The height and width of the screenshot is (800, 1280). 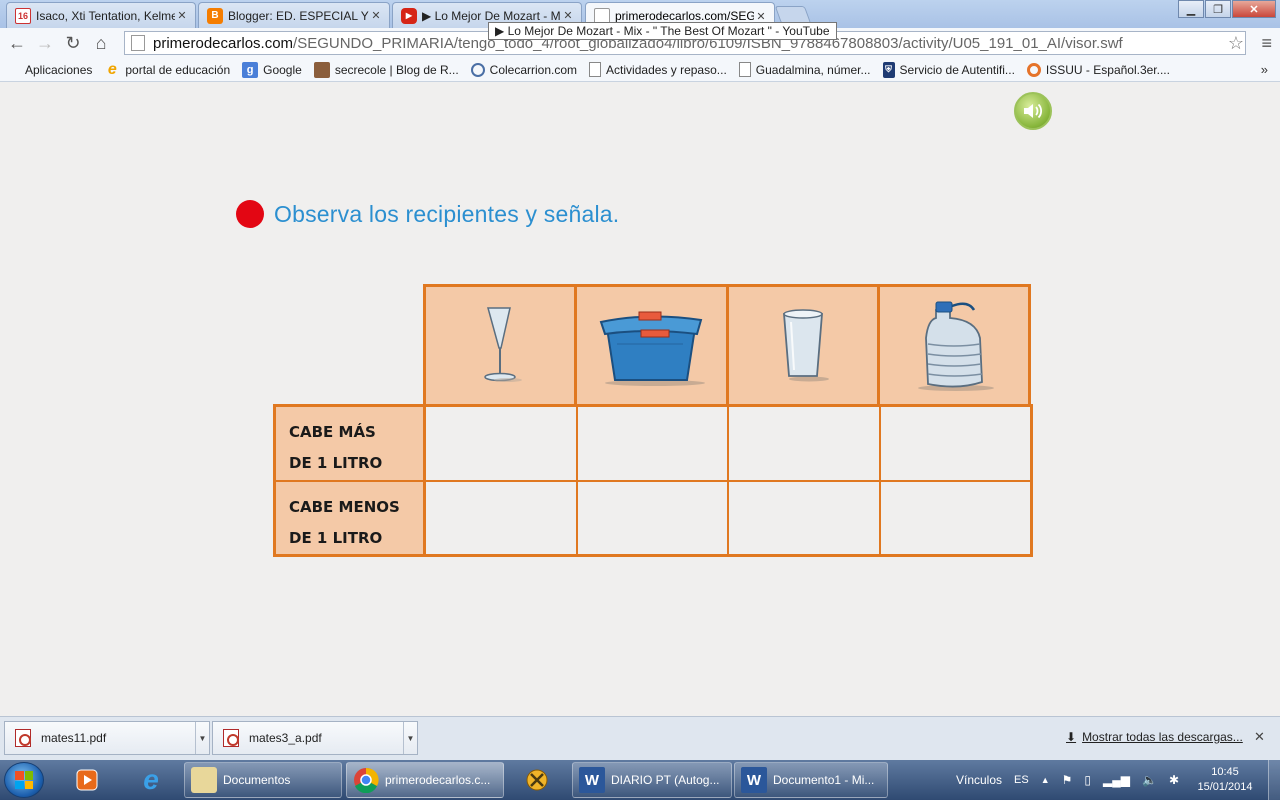 What do you see at coordinates (73, 43) in the screenshot?
I see `reload-icon: ↻` at bounding box center [73, 43].